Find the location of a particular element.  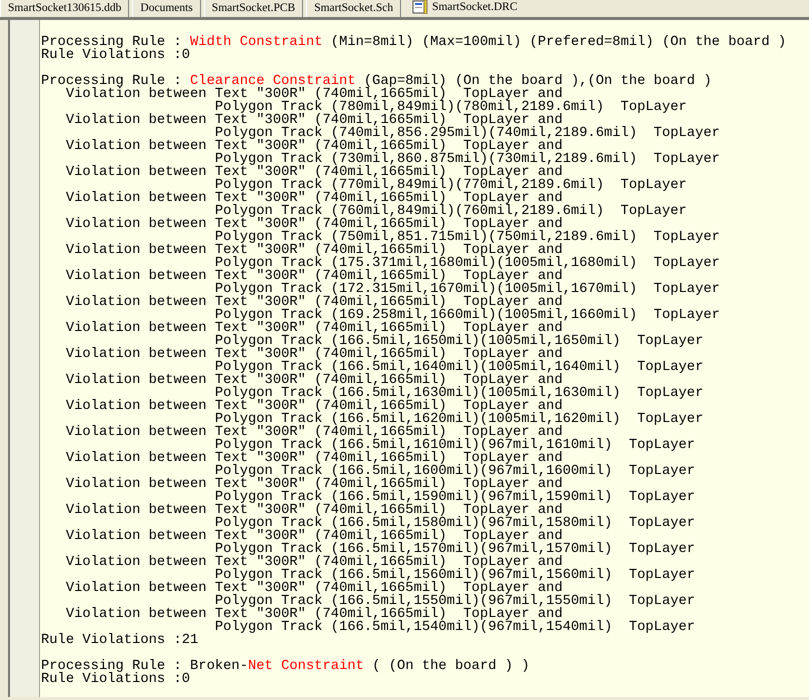

violation-count: Rule Violations :21 is located at coordinates (119, 640).